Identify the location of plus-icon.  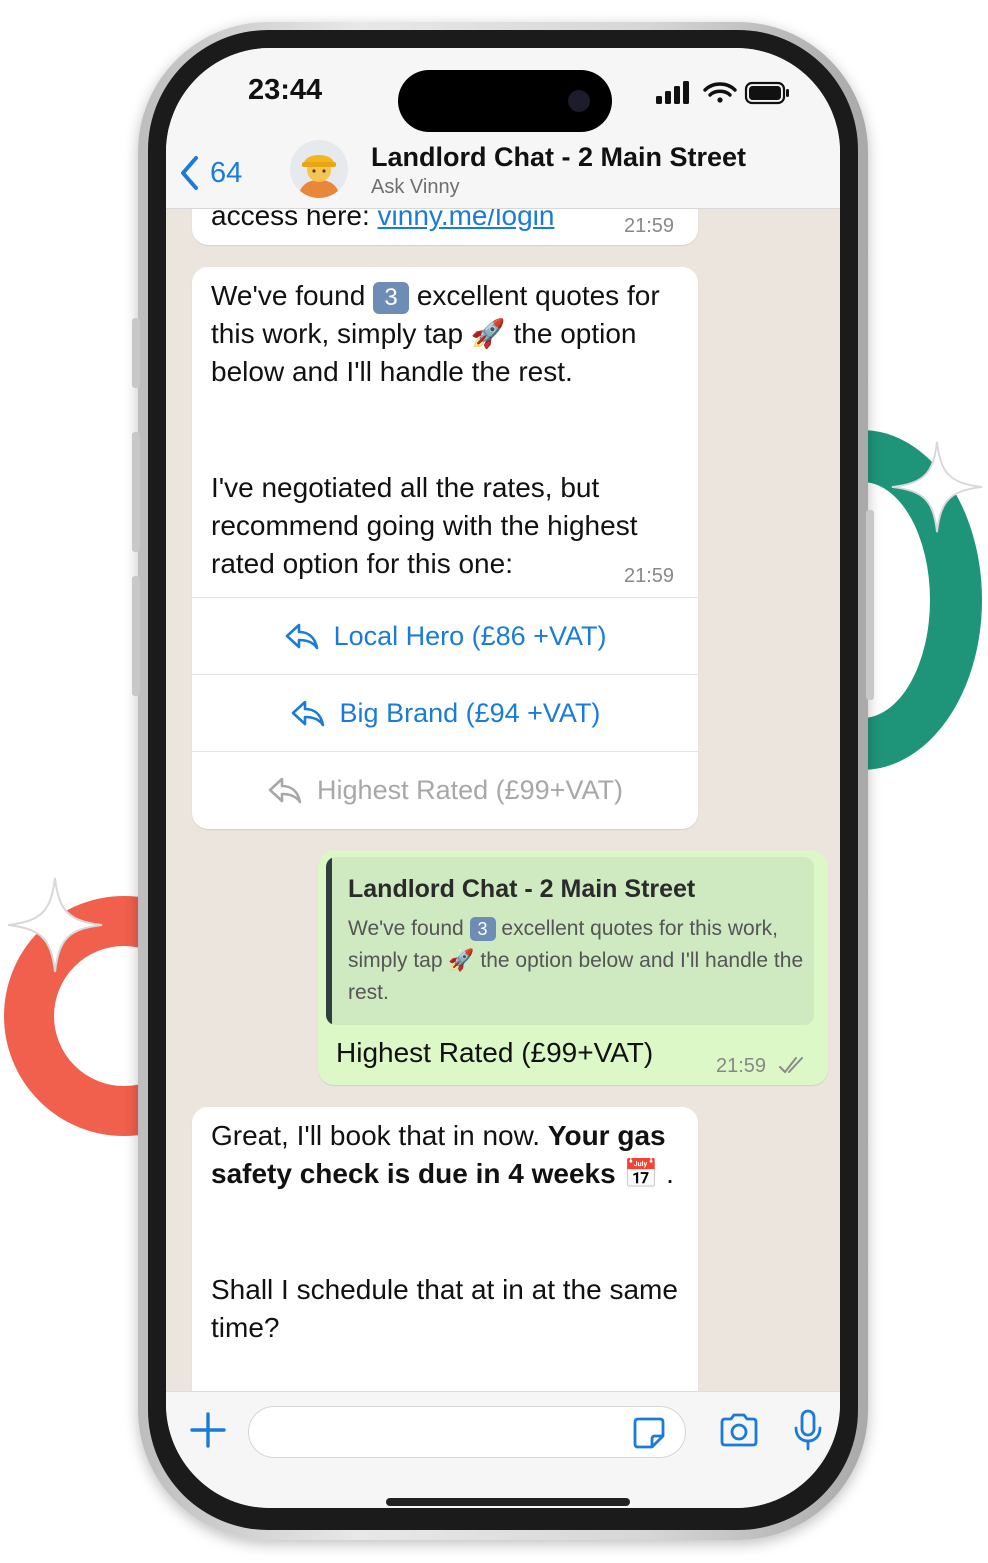
(208, 1430).